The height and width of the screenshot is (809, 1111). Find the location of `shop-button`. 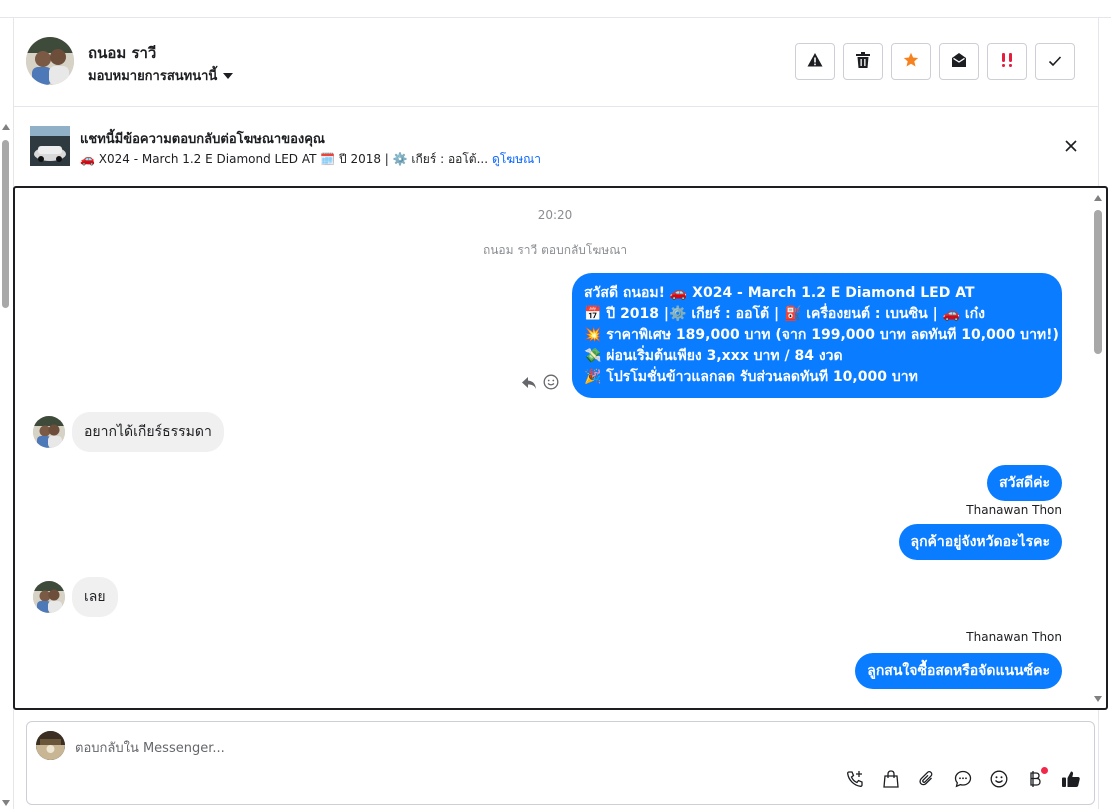

shop-button is located at coordinates (891, 781).